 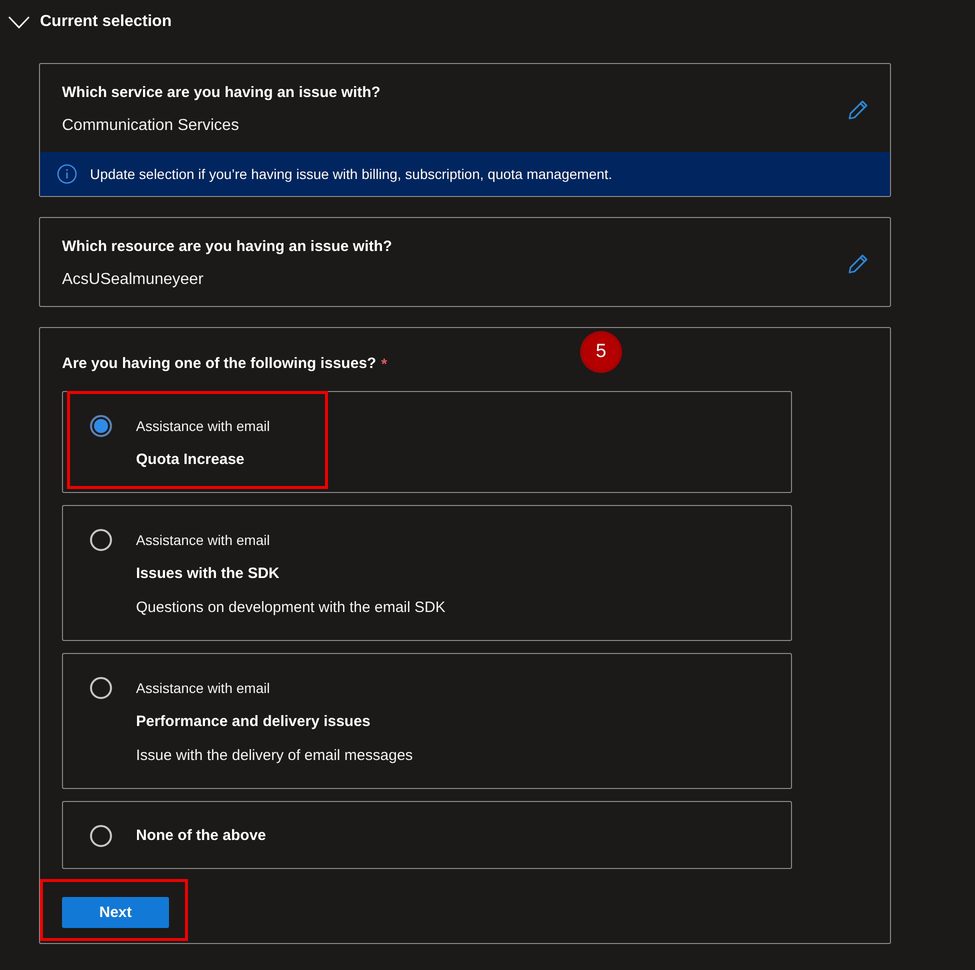 What do you see at coordinates (208, 574) in the screenshot?
I see `option-title: Issues with the SDK` at bounding box center [208, 574].